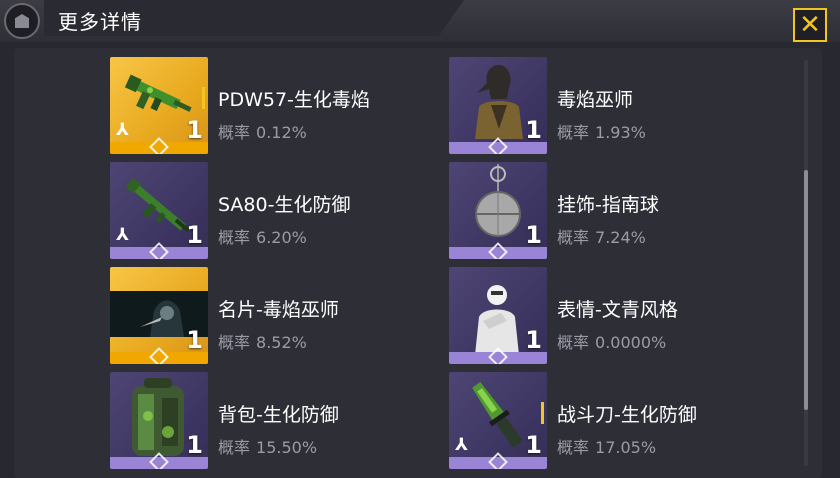 The image size is (840, 478). I want to click on probability-value: 8.52%, so click(281, 342).